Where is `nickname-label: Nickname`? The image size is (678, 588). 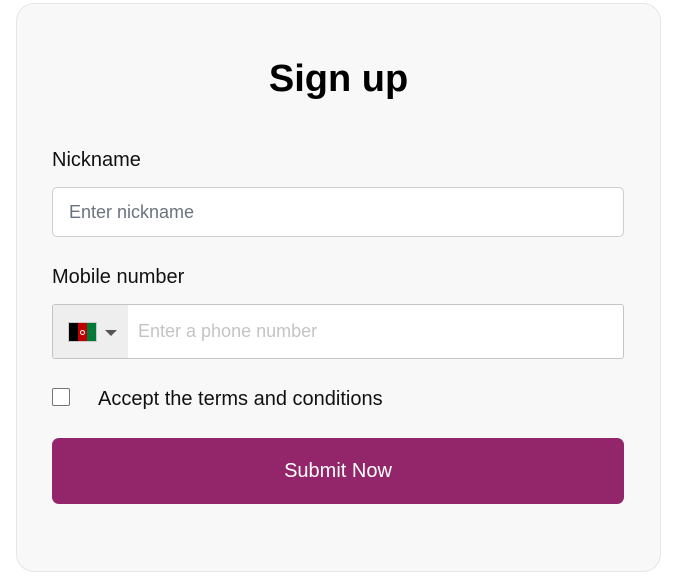 nickname-label: Nickname is located at coordinates (96, 160).